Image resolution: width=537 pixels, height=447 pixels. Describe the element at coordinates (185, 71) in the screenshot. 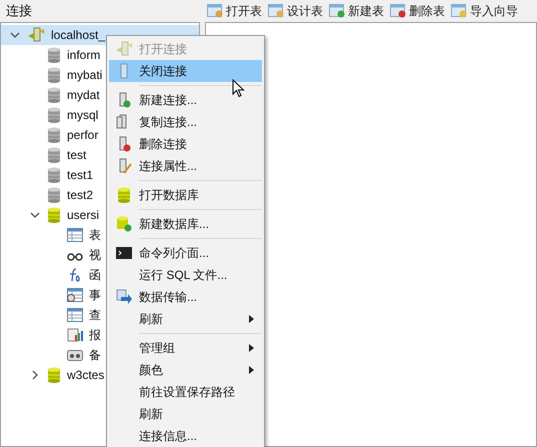

I see `menu-item: 关闭连接` at that location.